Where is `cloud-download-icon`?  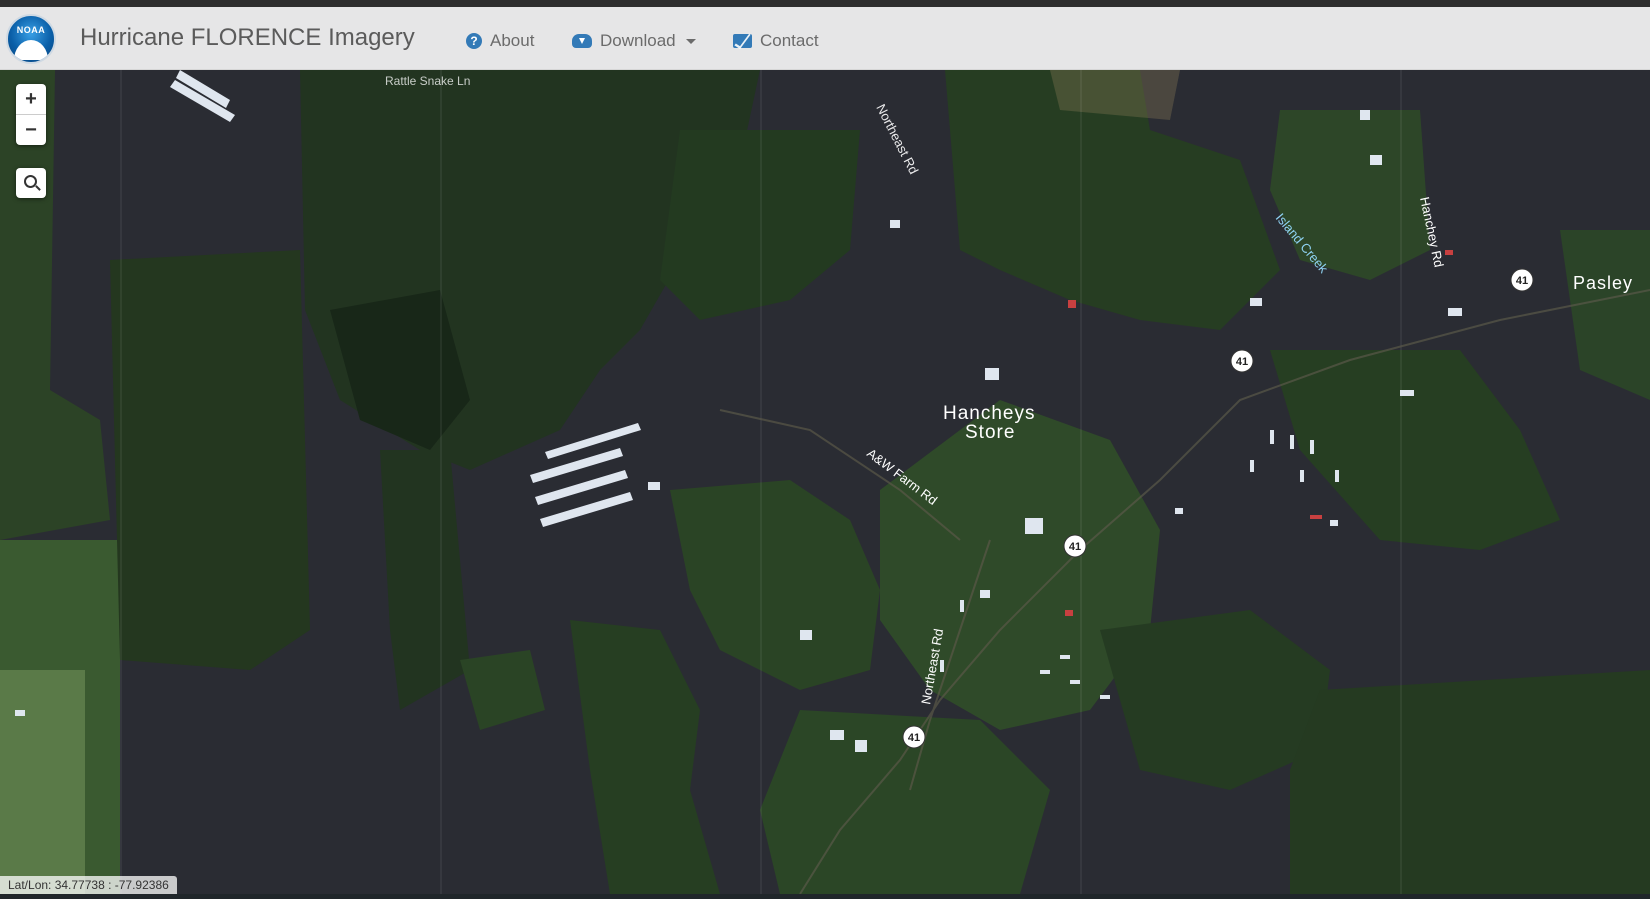
cloud-download-icon is located at coordinates (582, 41).